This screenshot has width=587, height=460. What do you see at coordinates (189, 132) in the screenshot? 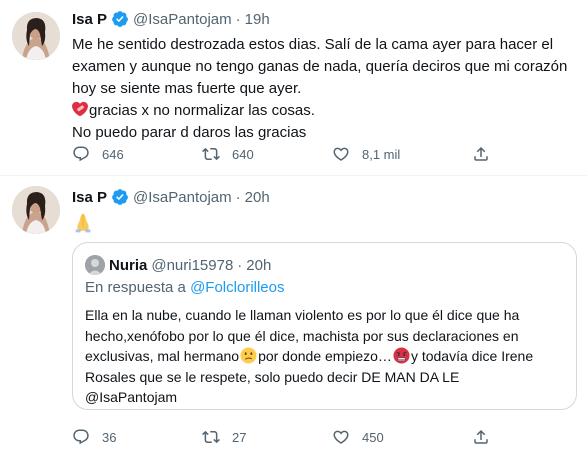
I see `tweet-text-line: No puedo parar d daros las gracias` at bounding box center [189, 132].